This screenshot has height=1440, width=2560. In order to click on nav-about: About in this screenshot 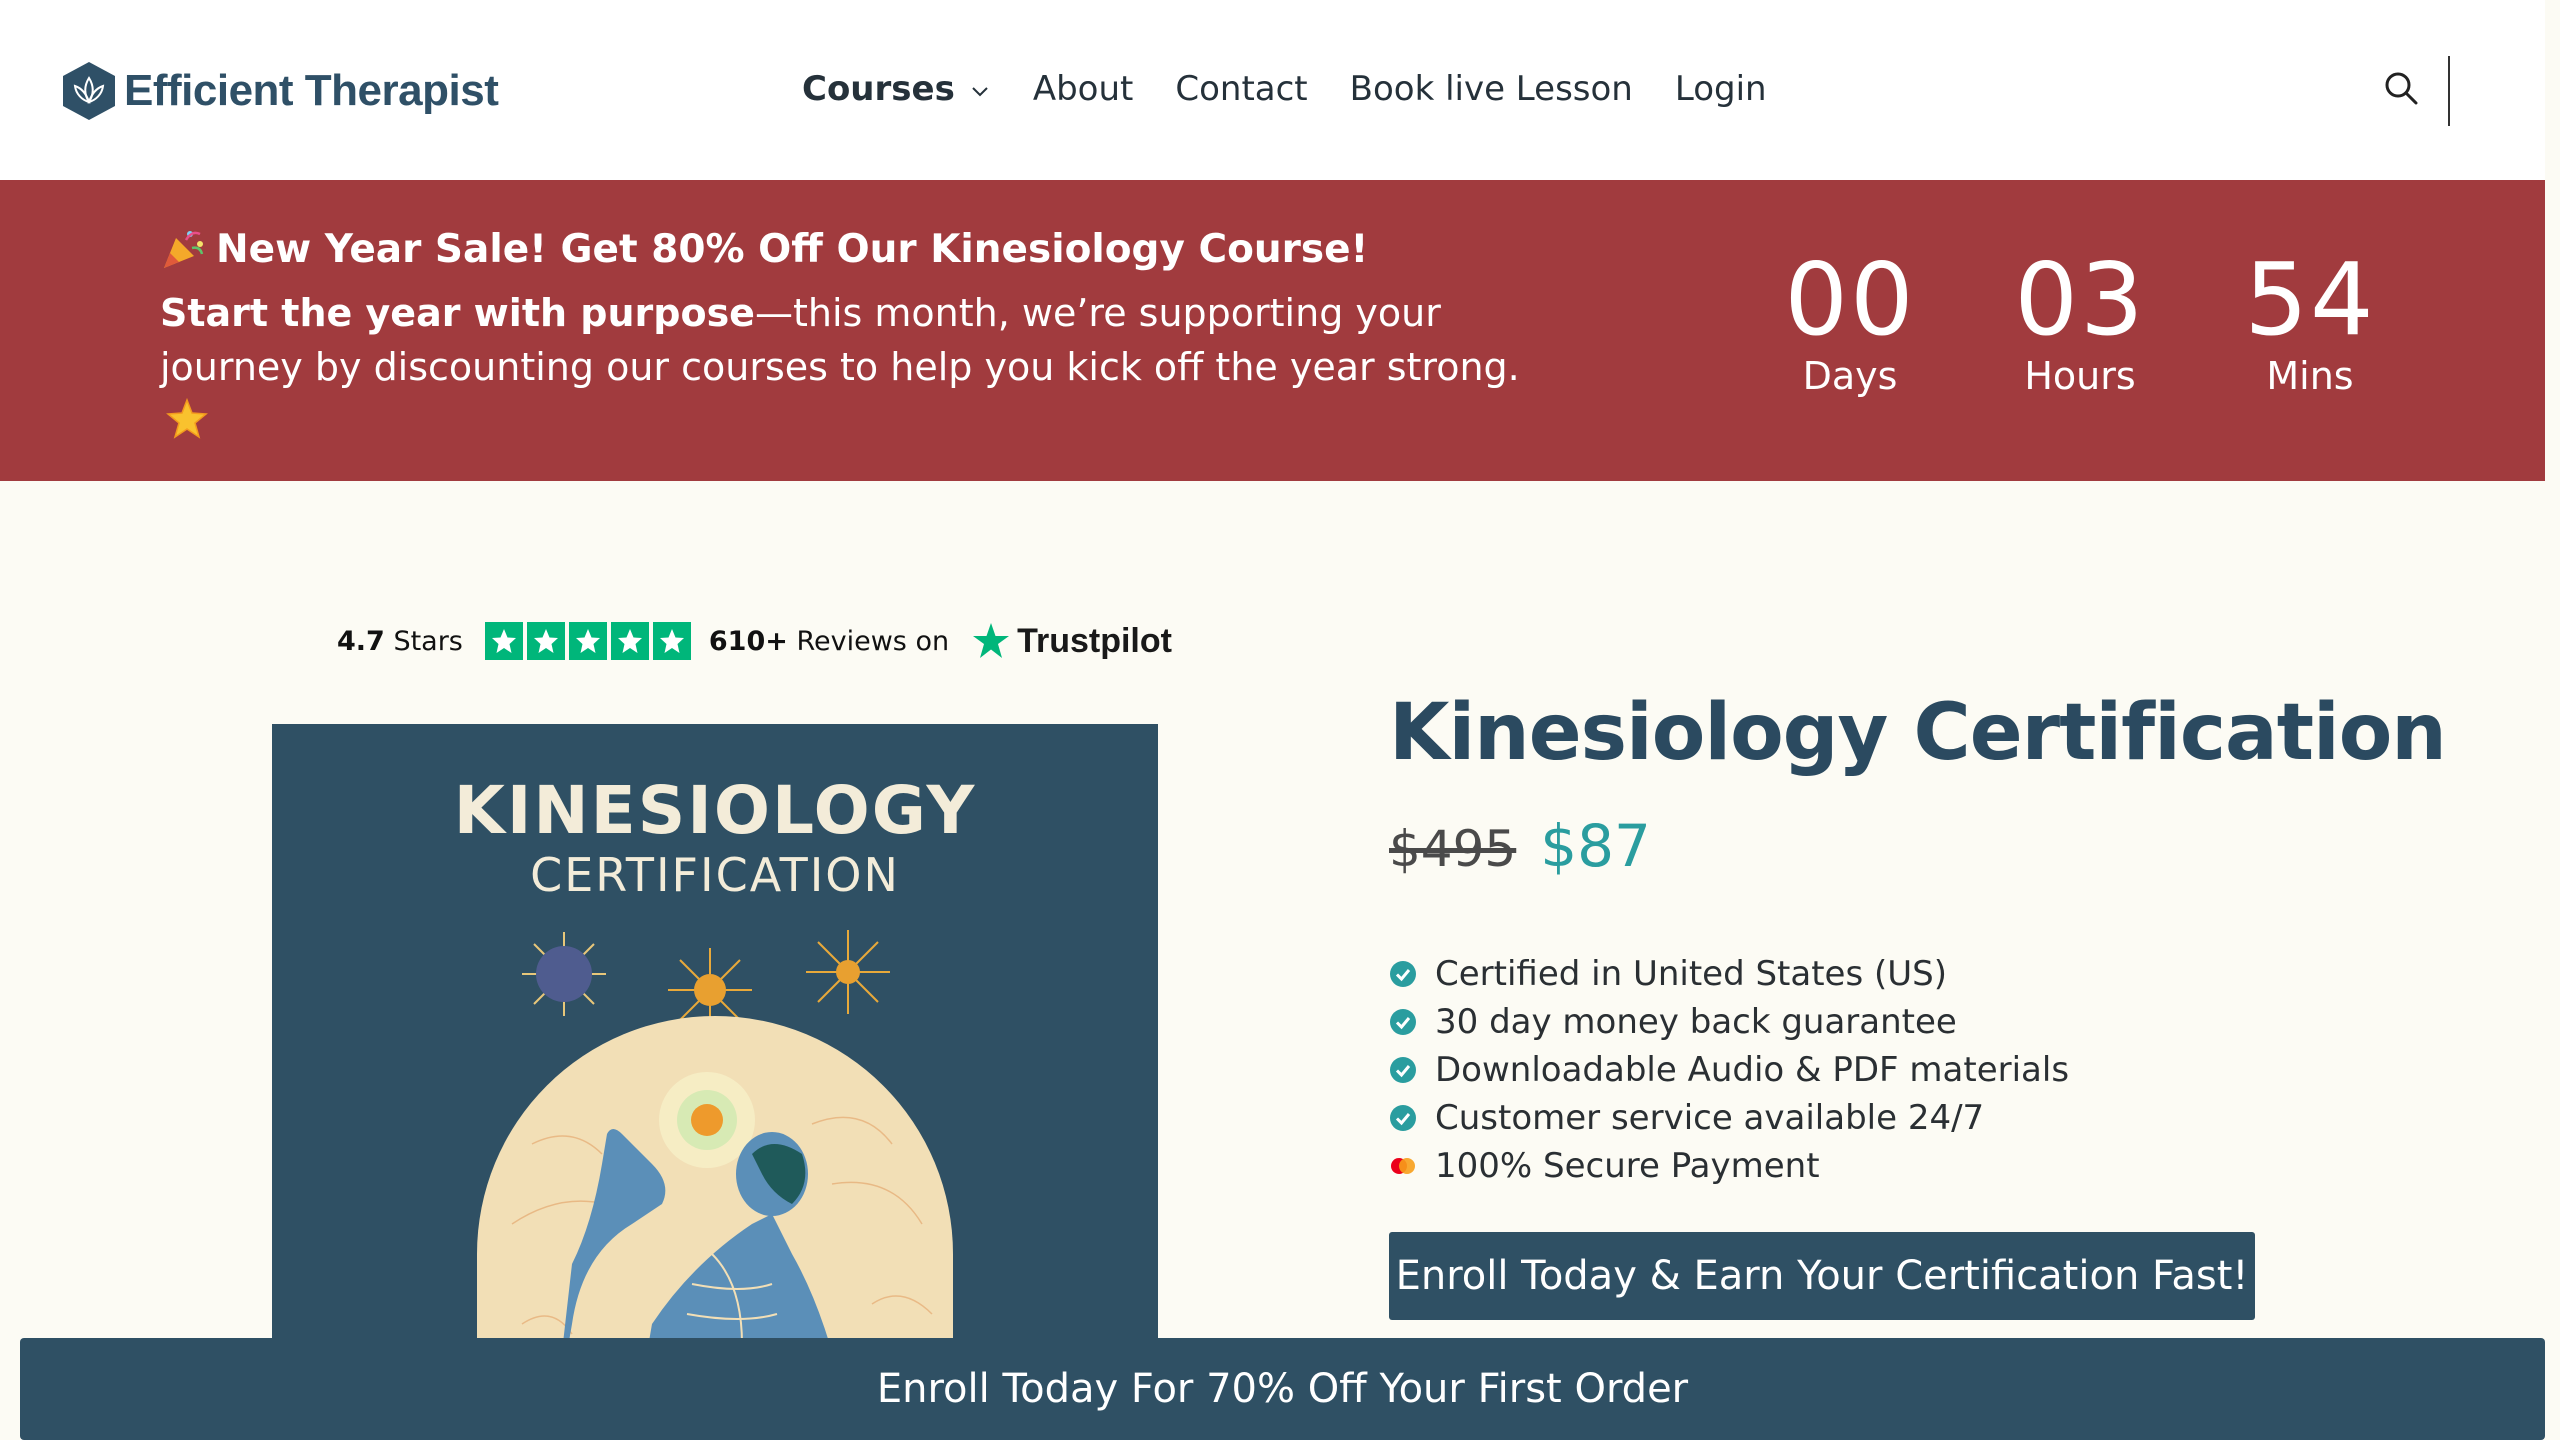, I will do `click(1083, 89)`.